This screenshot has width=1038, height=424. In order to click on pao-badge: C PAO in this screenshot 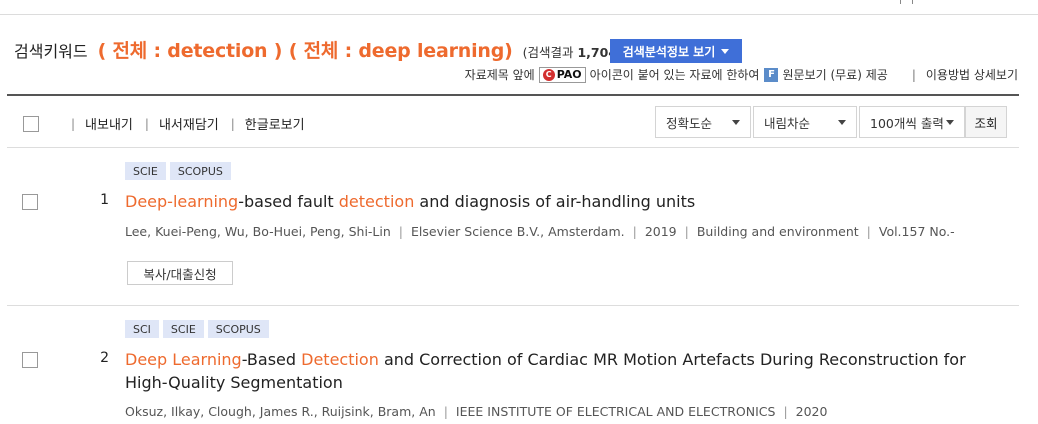, I will do `click(562, 74)`.